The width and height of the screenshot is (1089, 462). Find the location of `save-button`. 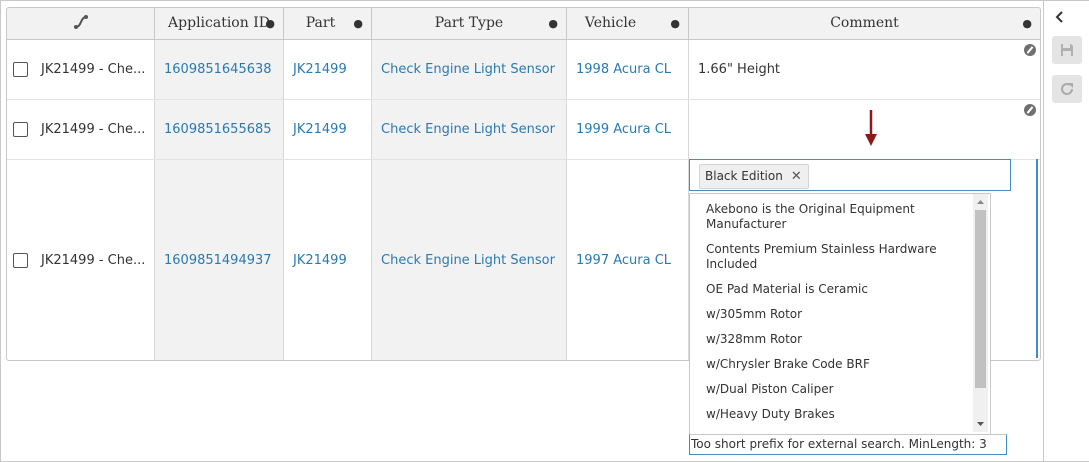

save-button is located at coordinates (1067, 50).